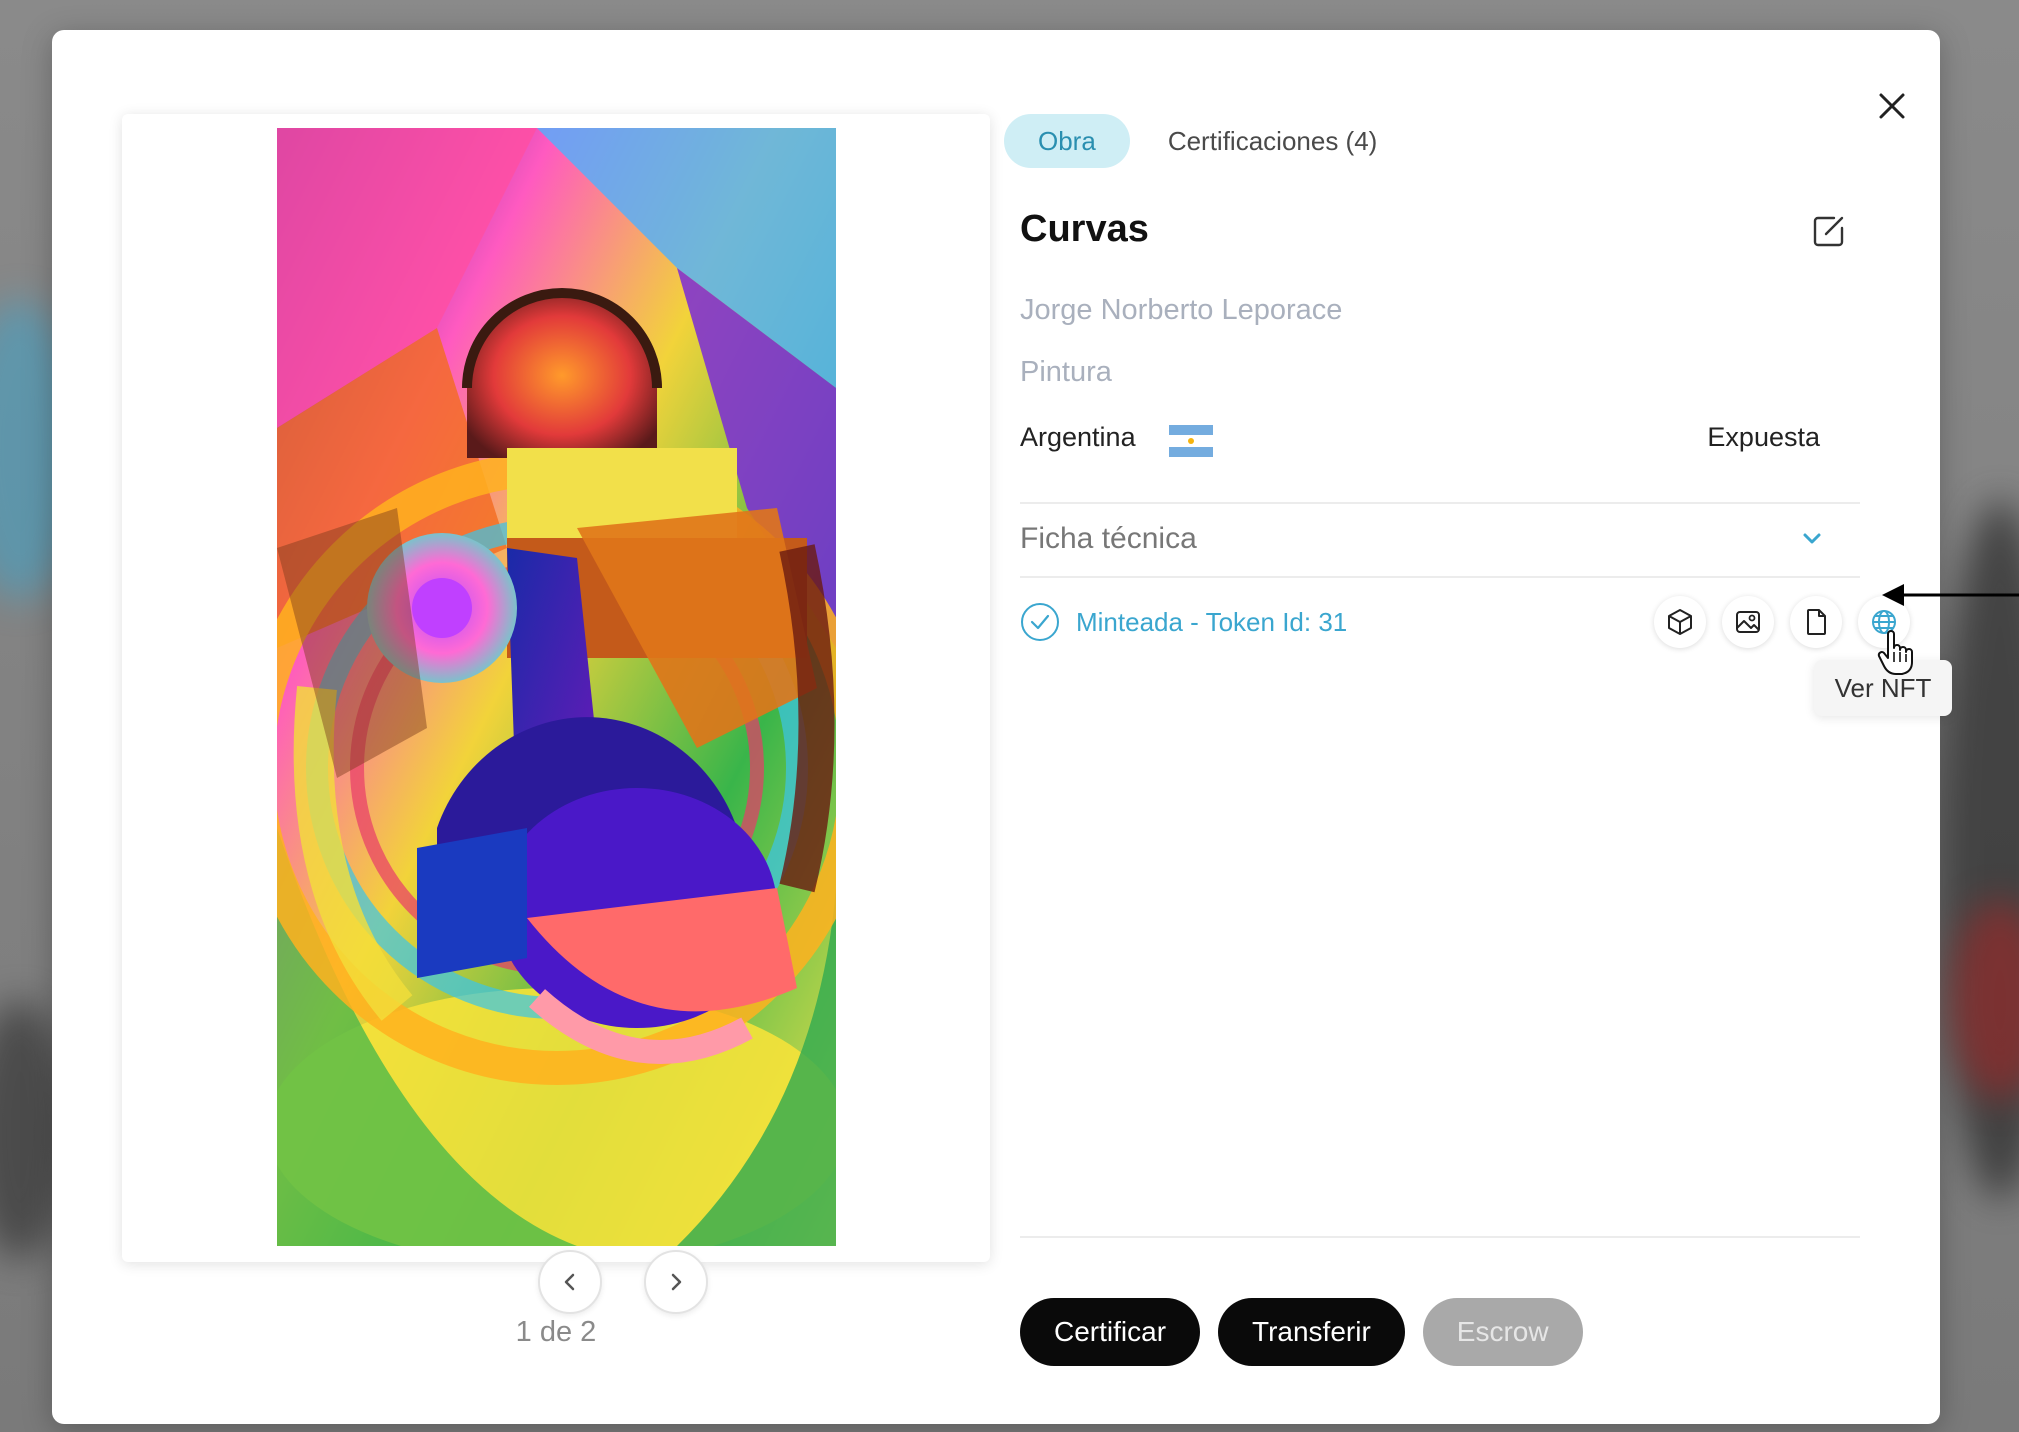  What do you see at coordinates (1067, 141) in the screenshot?
I see `tab-obra: Obra` at bounding box center [1067, 141].